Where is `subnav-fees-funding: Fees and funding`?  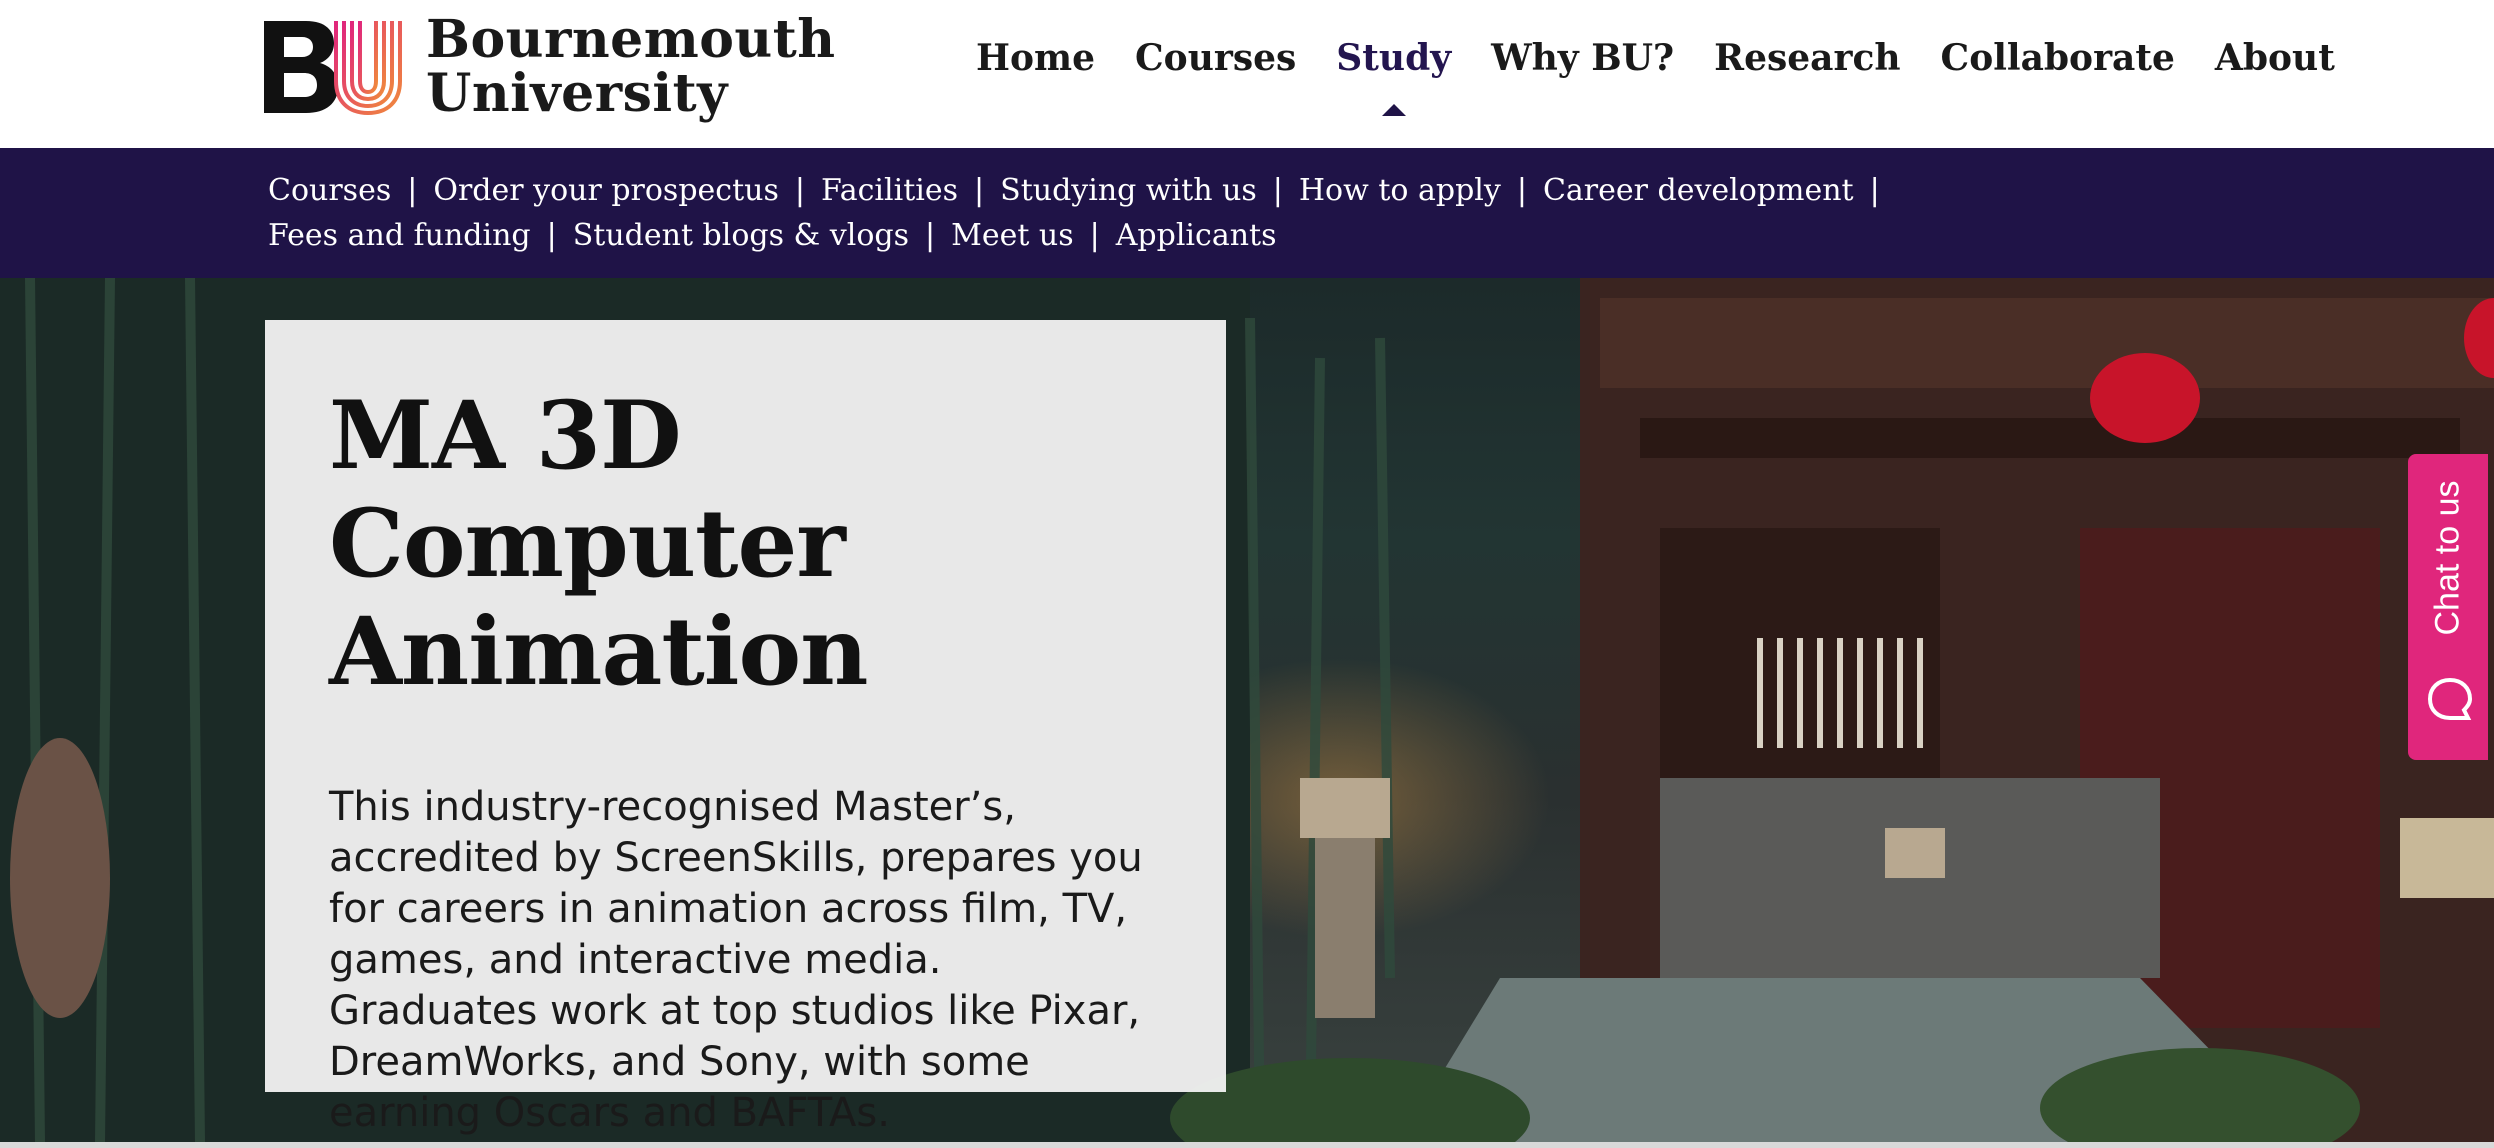
subnav-fees-funding: Fees and funding is located at coordinates (399, 235).